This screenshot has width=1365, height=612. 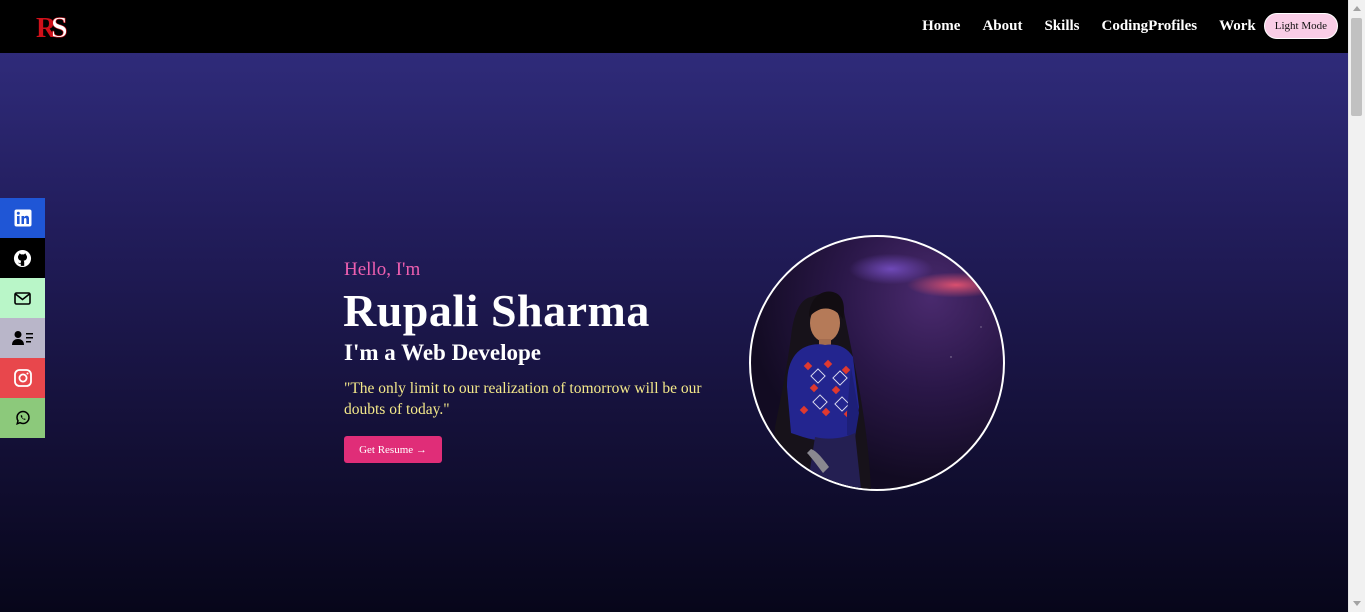 I want to click on nav-link-skills: Skills, so click(x=1061, y=26).